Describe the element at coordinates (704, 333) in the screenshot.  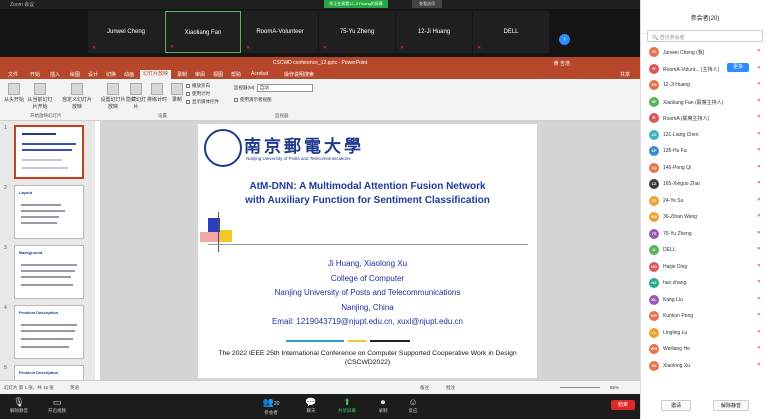
I see `participant-row: LL Lingling Lu ✕` at that location.